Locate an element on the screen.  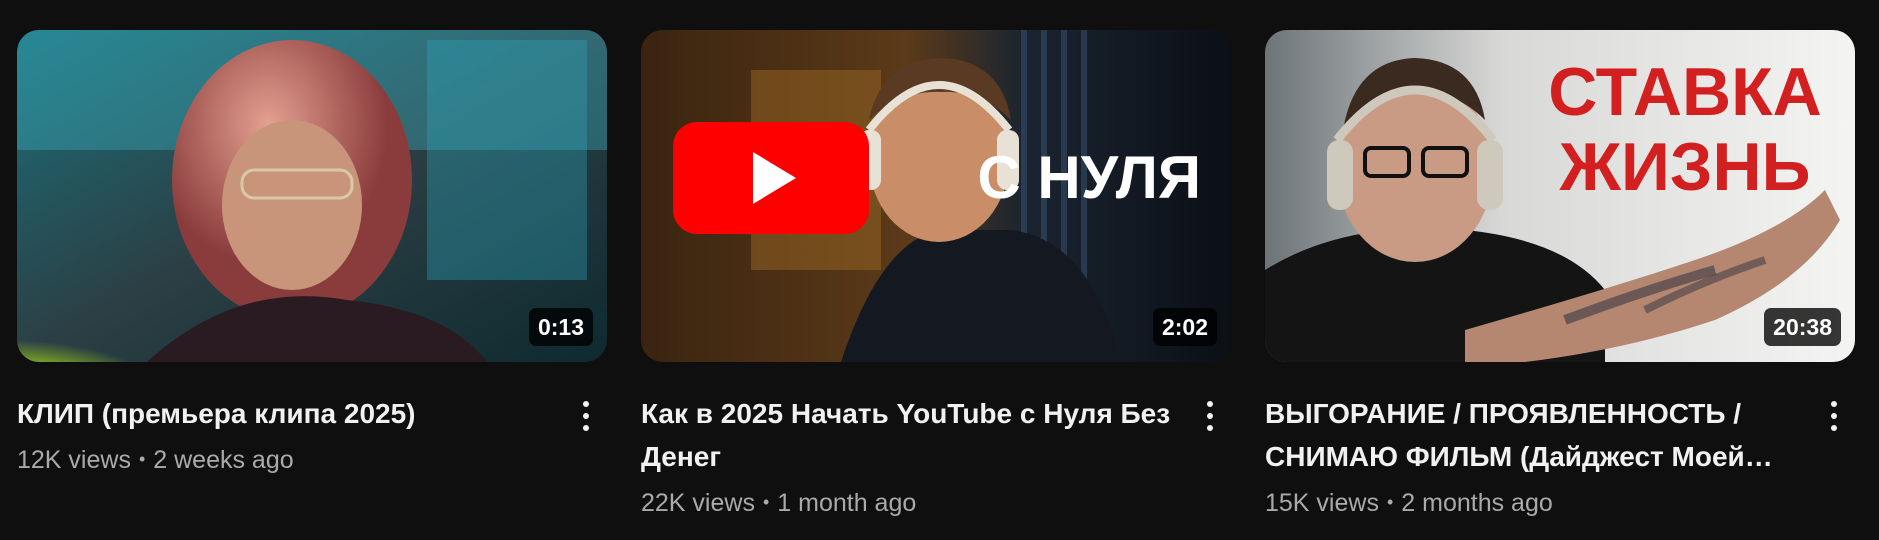
video-stats: 22K views • 1 month ago is located at coordinates (906, 502).